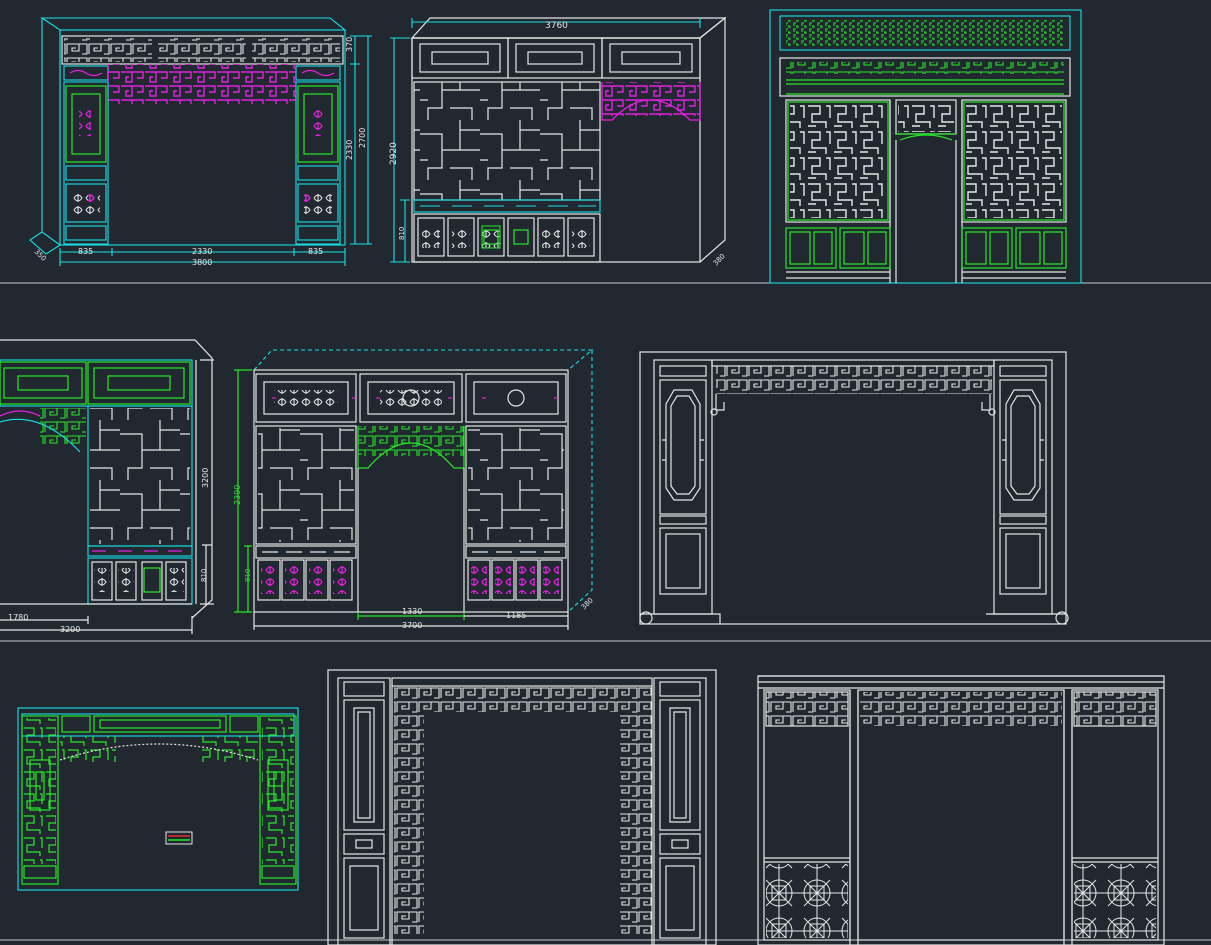 This screenshot has width=1211, height=945. I want to click on dimension-label: 3760, so click(556, 26).